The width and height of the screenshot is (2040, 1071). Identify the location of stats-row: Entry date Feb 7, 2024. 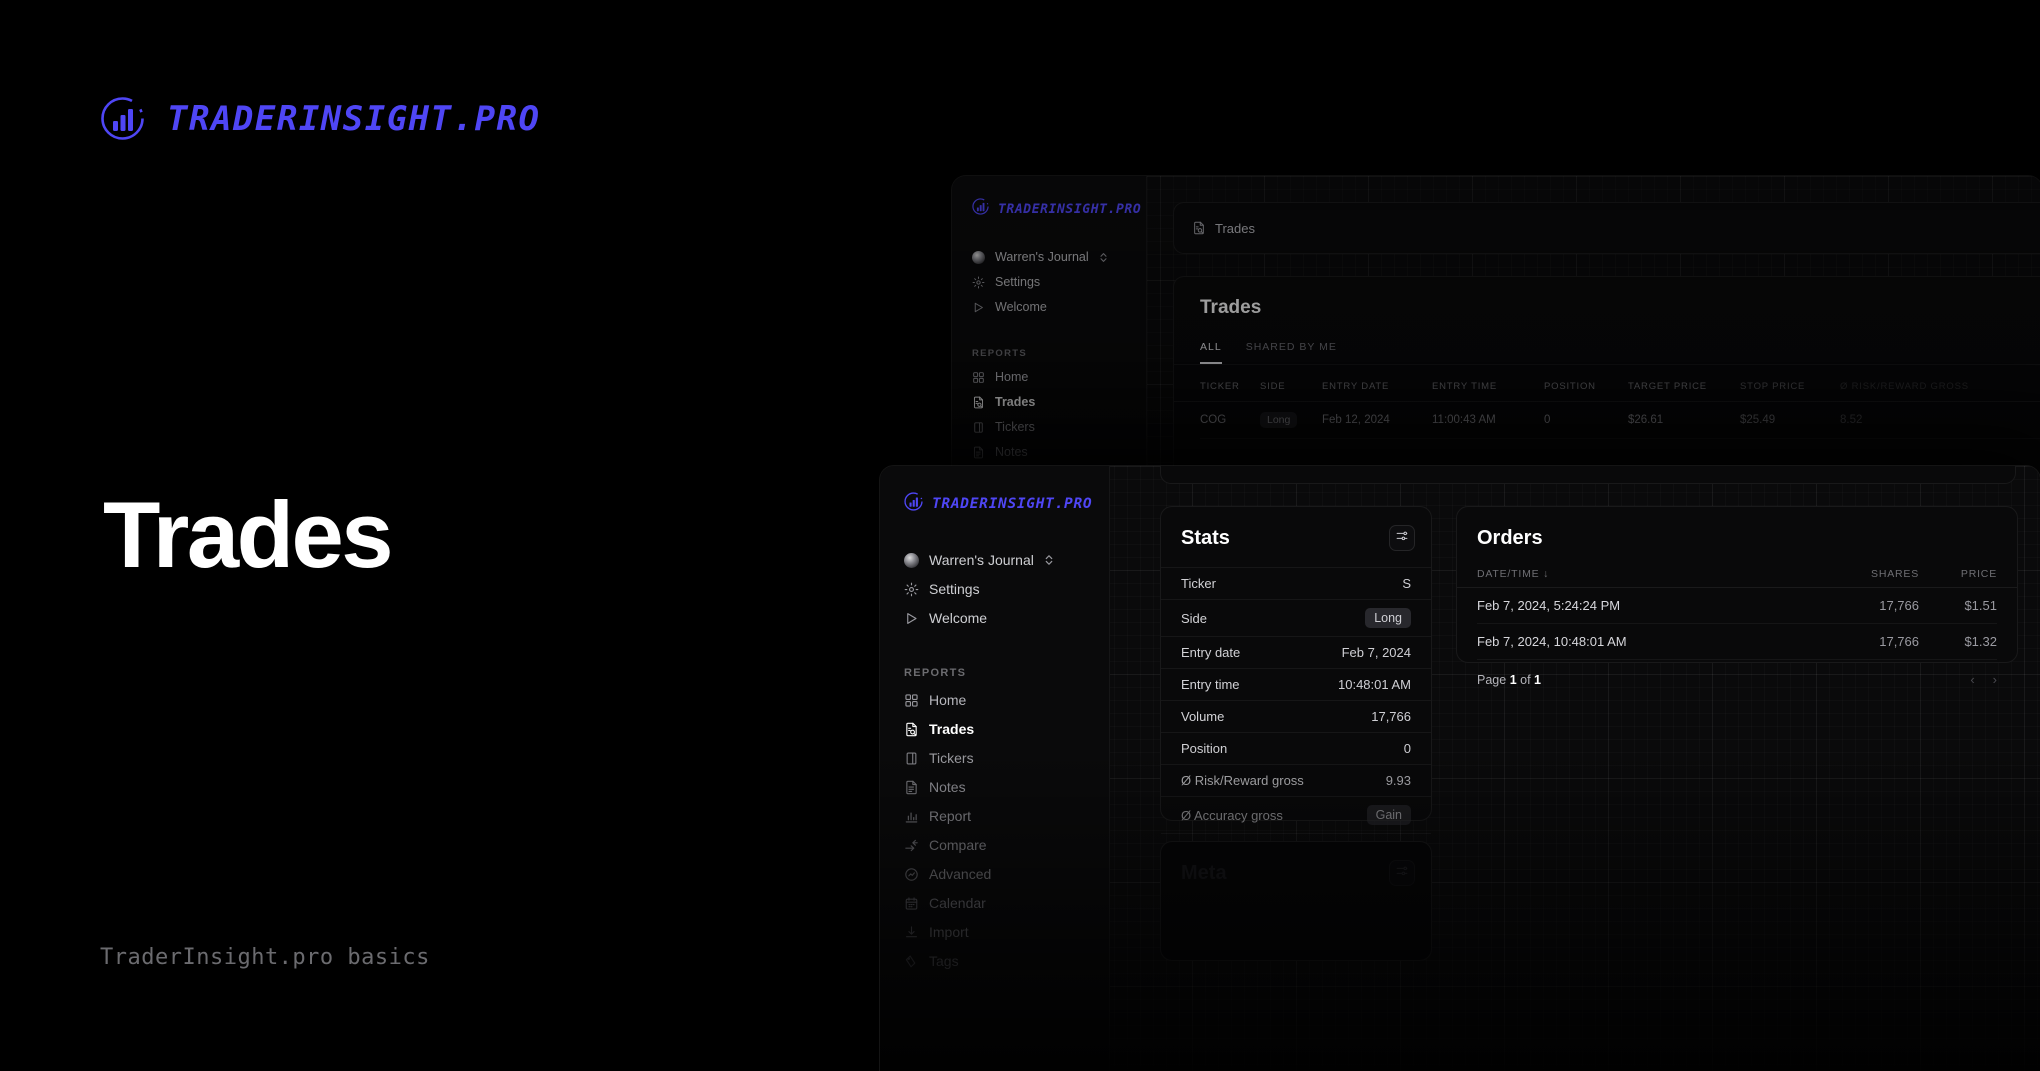
(1296, 652).